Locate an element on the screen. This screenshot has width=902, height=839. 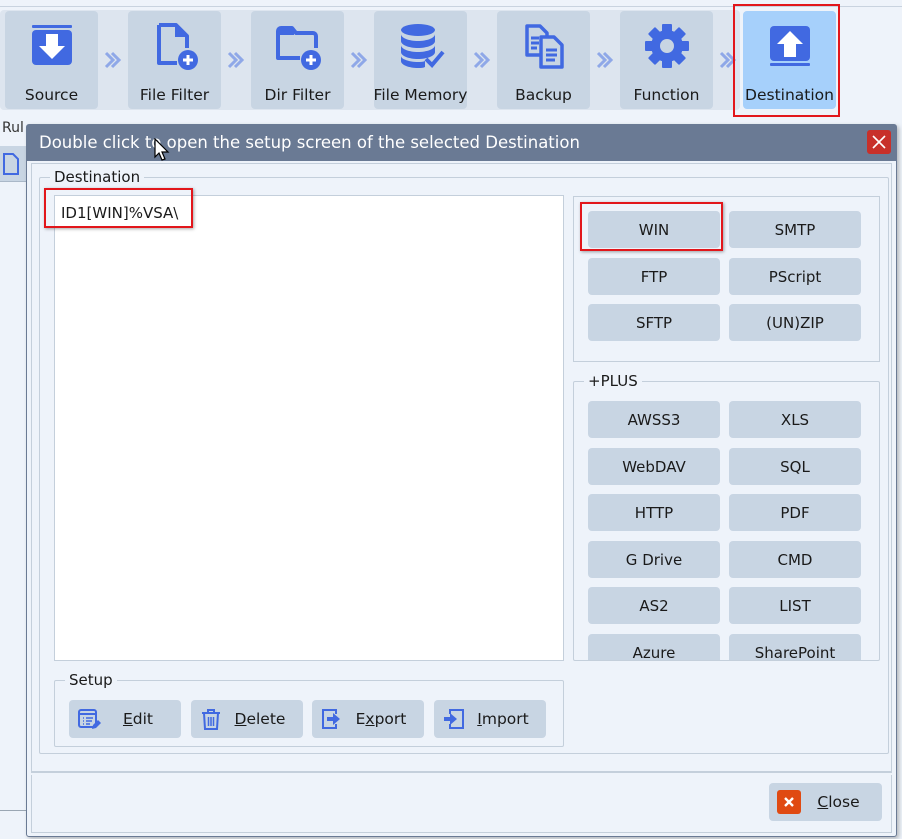
rule-tab-label: Rul is located at coordinates (13, 128).